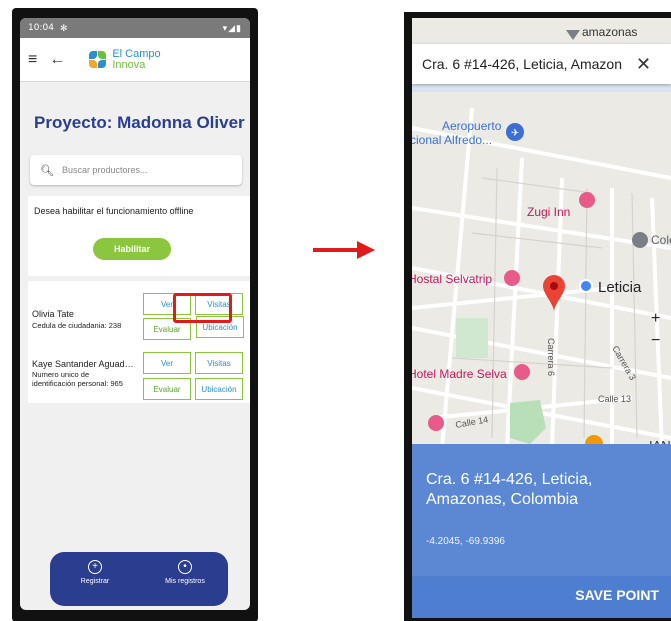 This screenshot has width=671, height=621. I want to click on app-logo: El Campo Innova, so click(124, 59).